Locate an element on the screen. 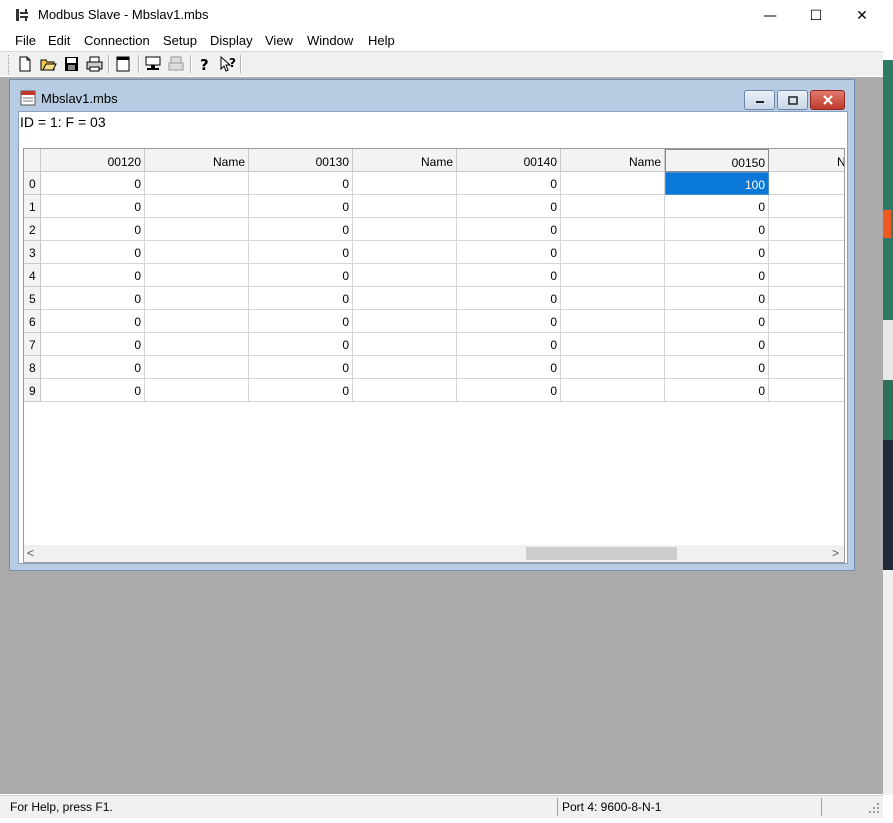  connect-icon is located at coordinates (153, 64).